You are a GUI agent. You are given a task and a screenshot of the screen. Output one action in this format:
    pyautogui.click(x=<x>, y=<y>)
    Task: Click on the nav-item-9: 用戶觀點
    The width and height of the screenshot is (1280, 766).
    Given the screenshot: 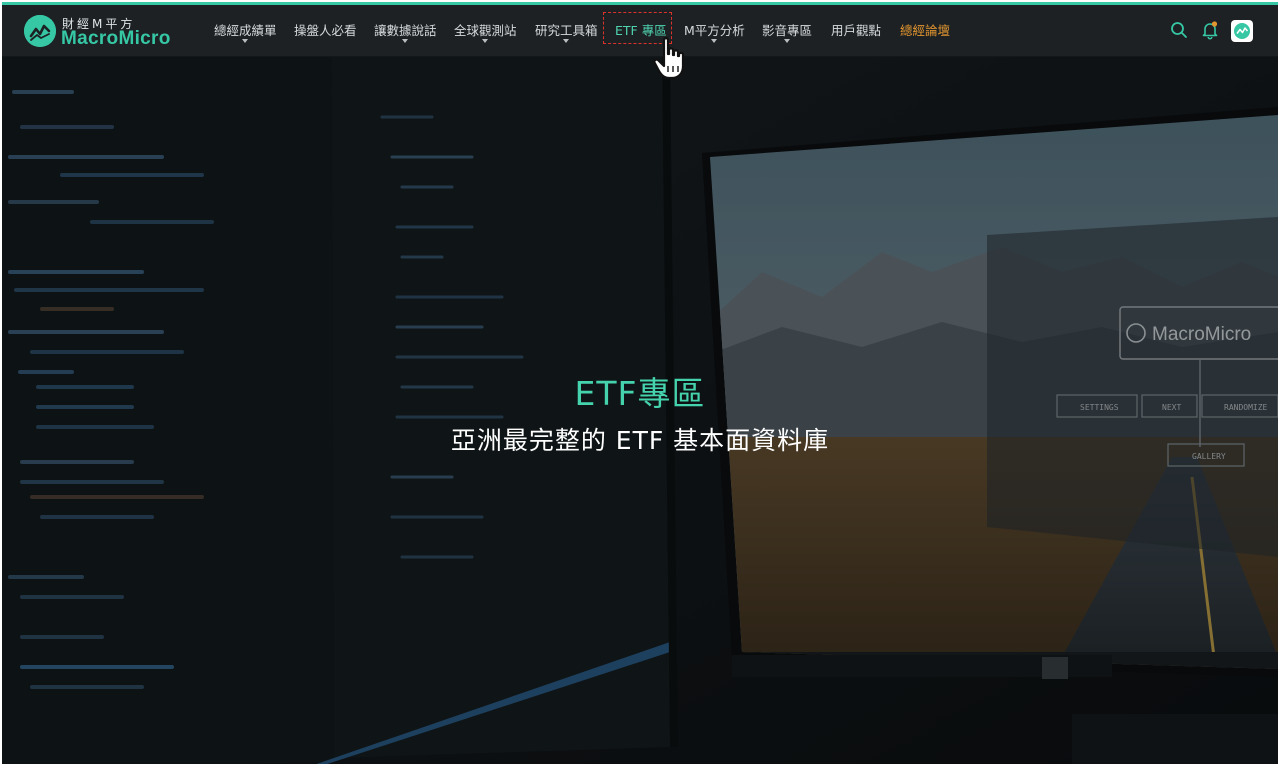 What is the action you would take?
    pyautogui.click(x=856, y=30)
    